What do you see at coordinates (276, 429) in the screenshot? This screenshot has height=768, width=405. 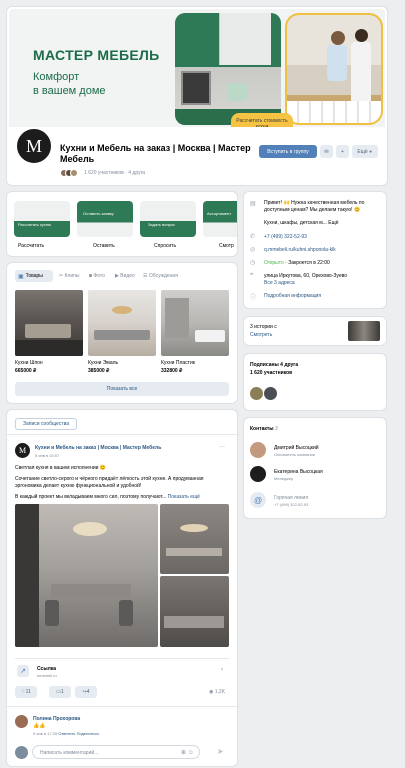 I see `contacts-count: 3` at bounding box center [276, 429].